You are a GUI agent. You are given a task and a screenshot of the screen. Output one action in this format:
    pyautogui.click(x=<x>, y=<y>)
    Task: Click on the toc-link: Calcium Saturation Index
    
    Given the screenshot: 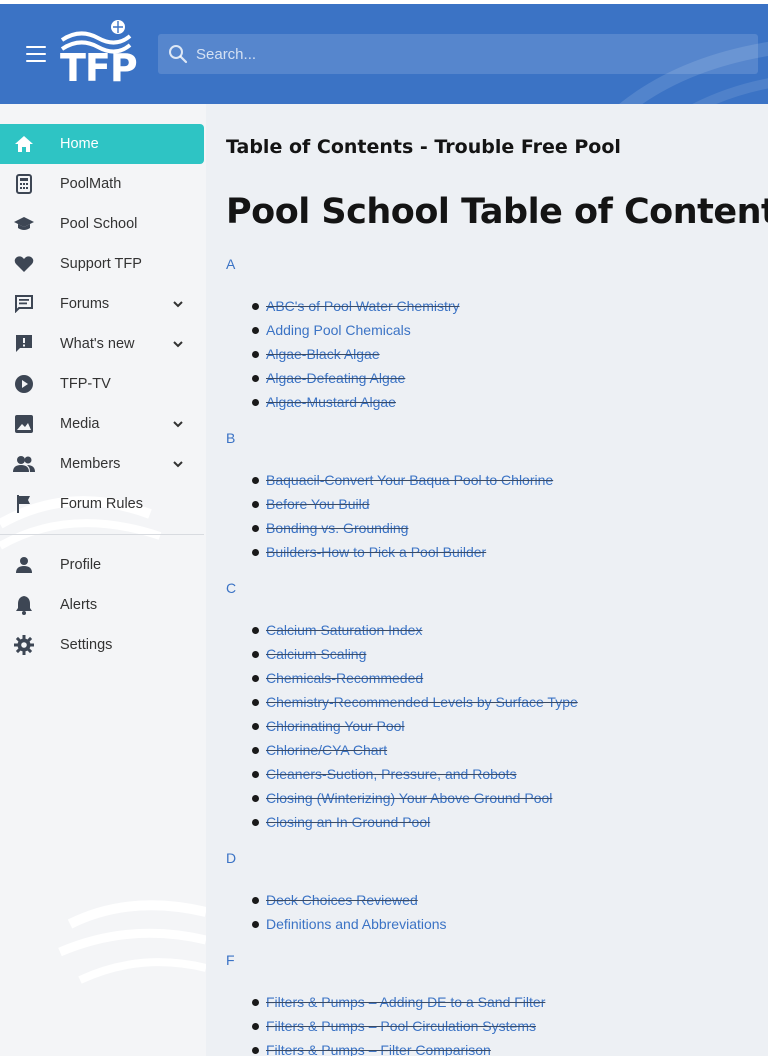 What is the action you would take?
    pyautogui.click(x=344, y=630)
    